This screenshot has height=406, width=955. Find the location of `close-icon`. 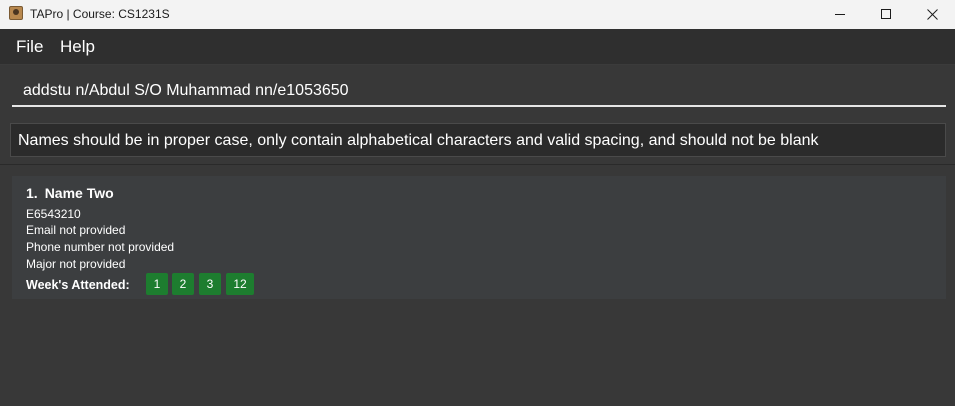

close-icon is located at coordinates (932, 14).